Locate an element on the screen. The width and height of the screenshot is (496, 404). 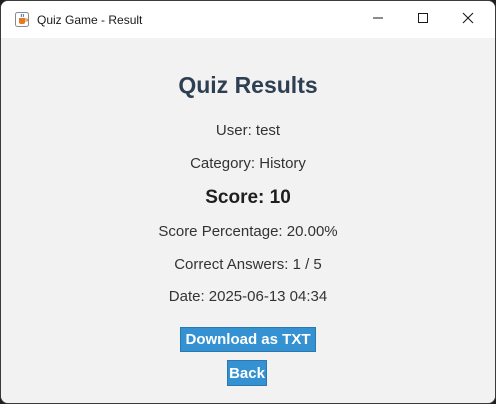
minimize-icon is located at coordinates (378, 20).